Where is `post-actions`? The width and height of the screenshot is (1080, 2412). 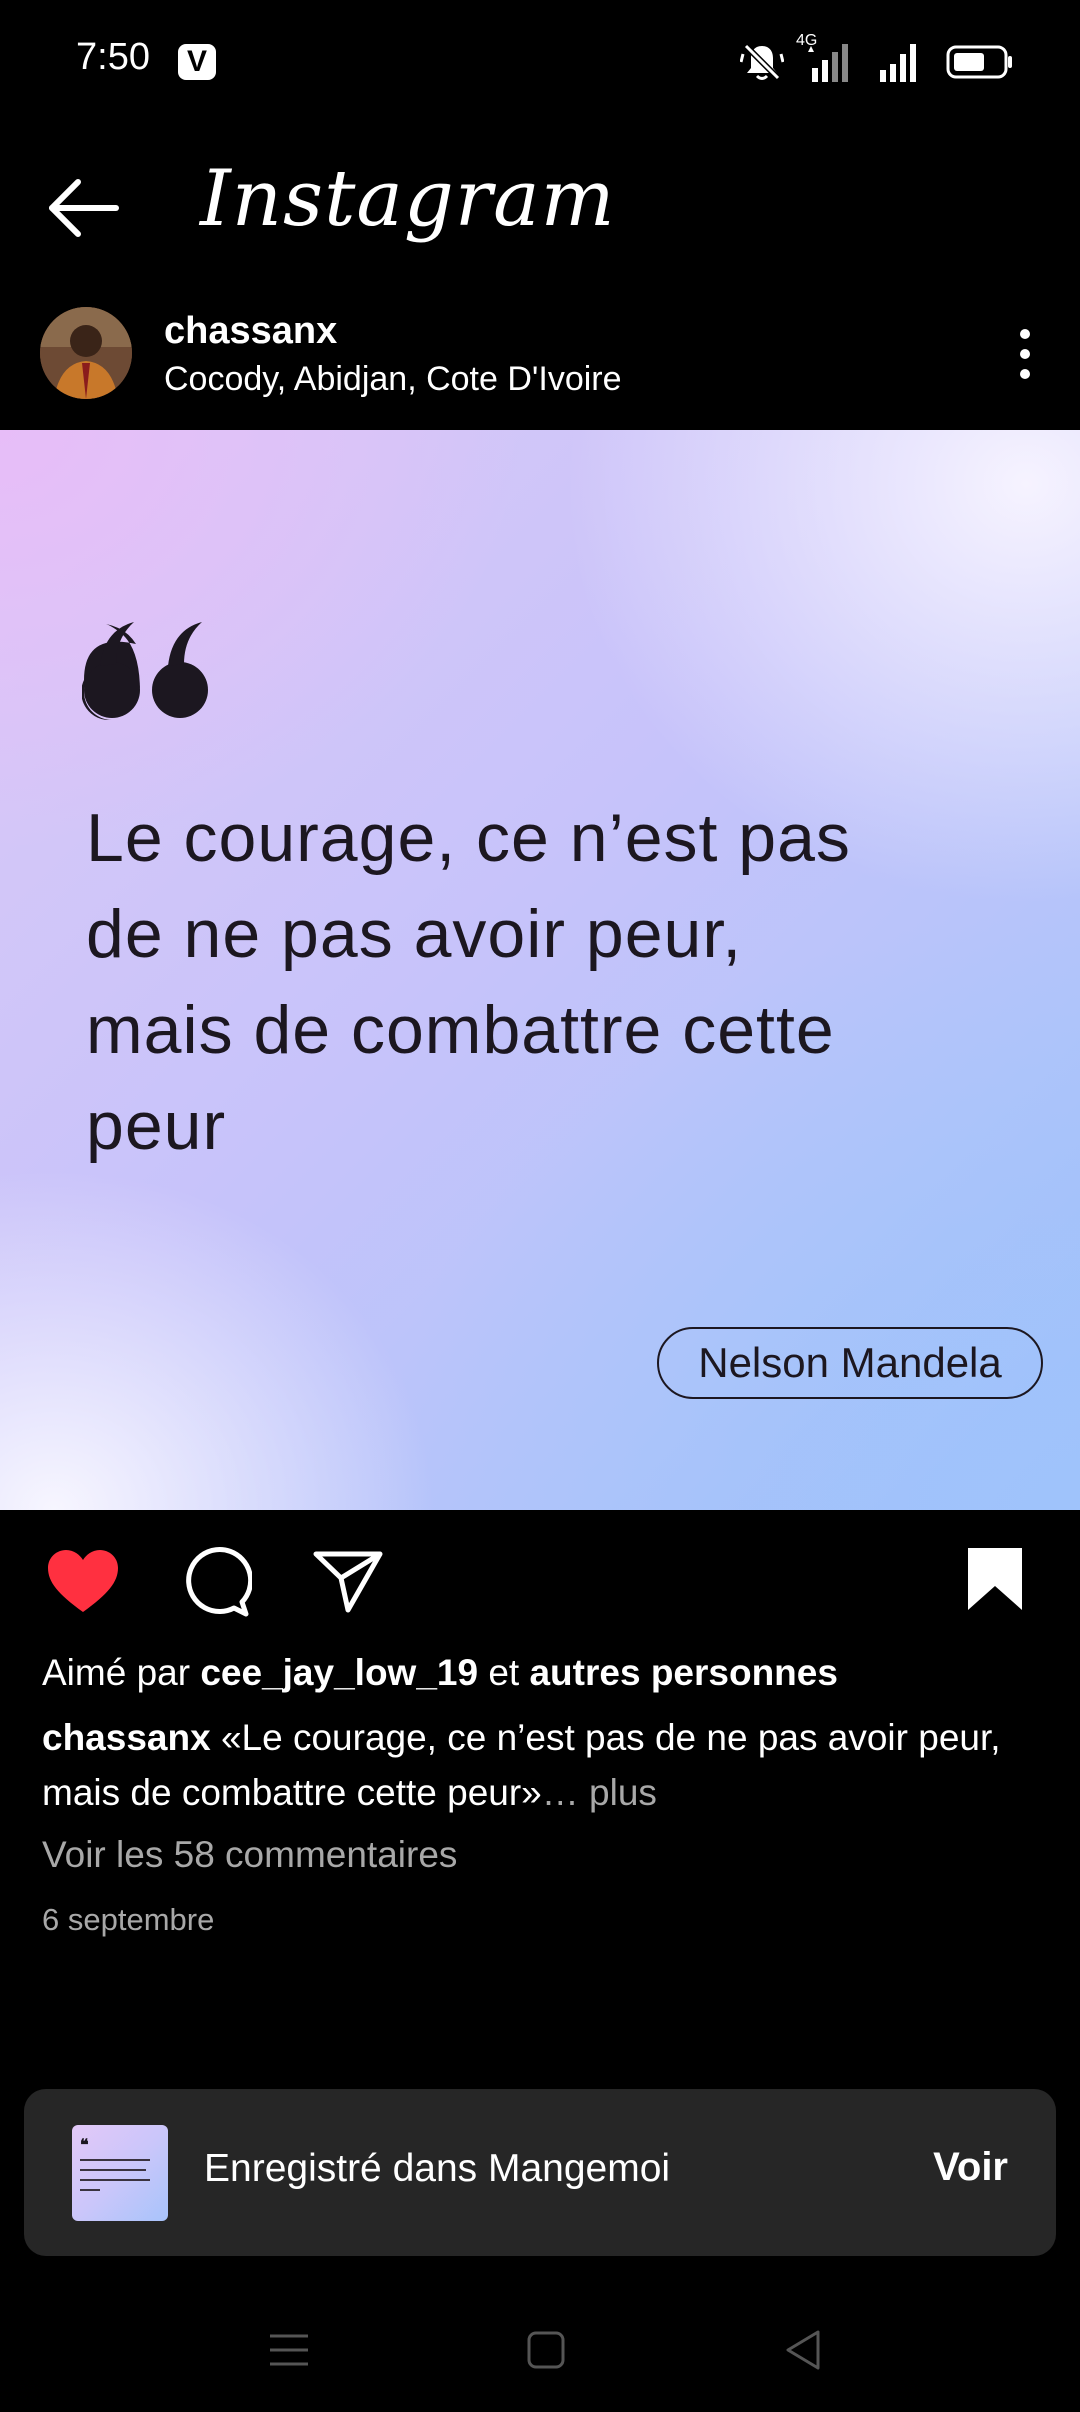 post-actions is located at coordinates (540, 1580).